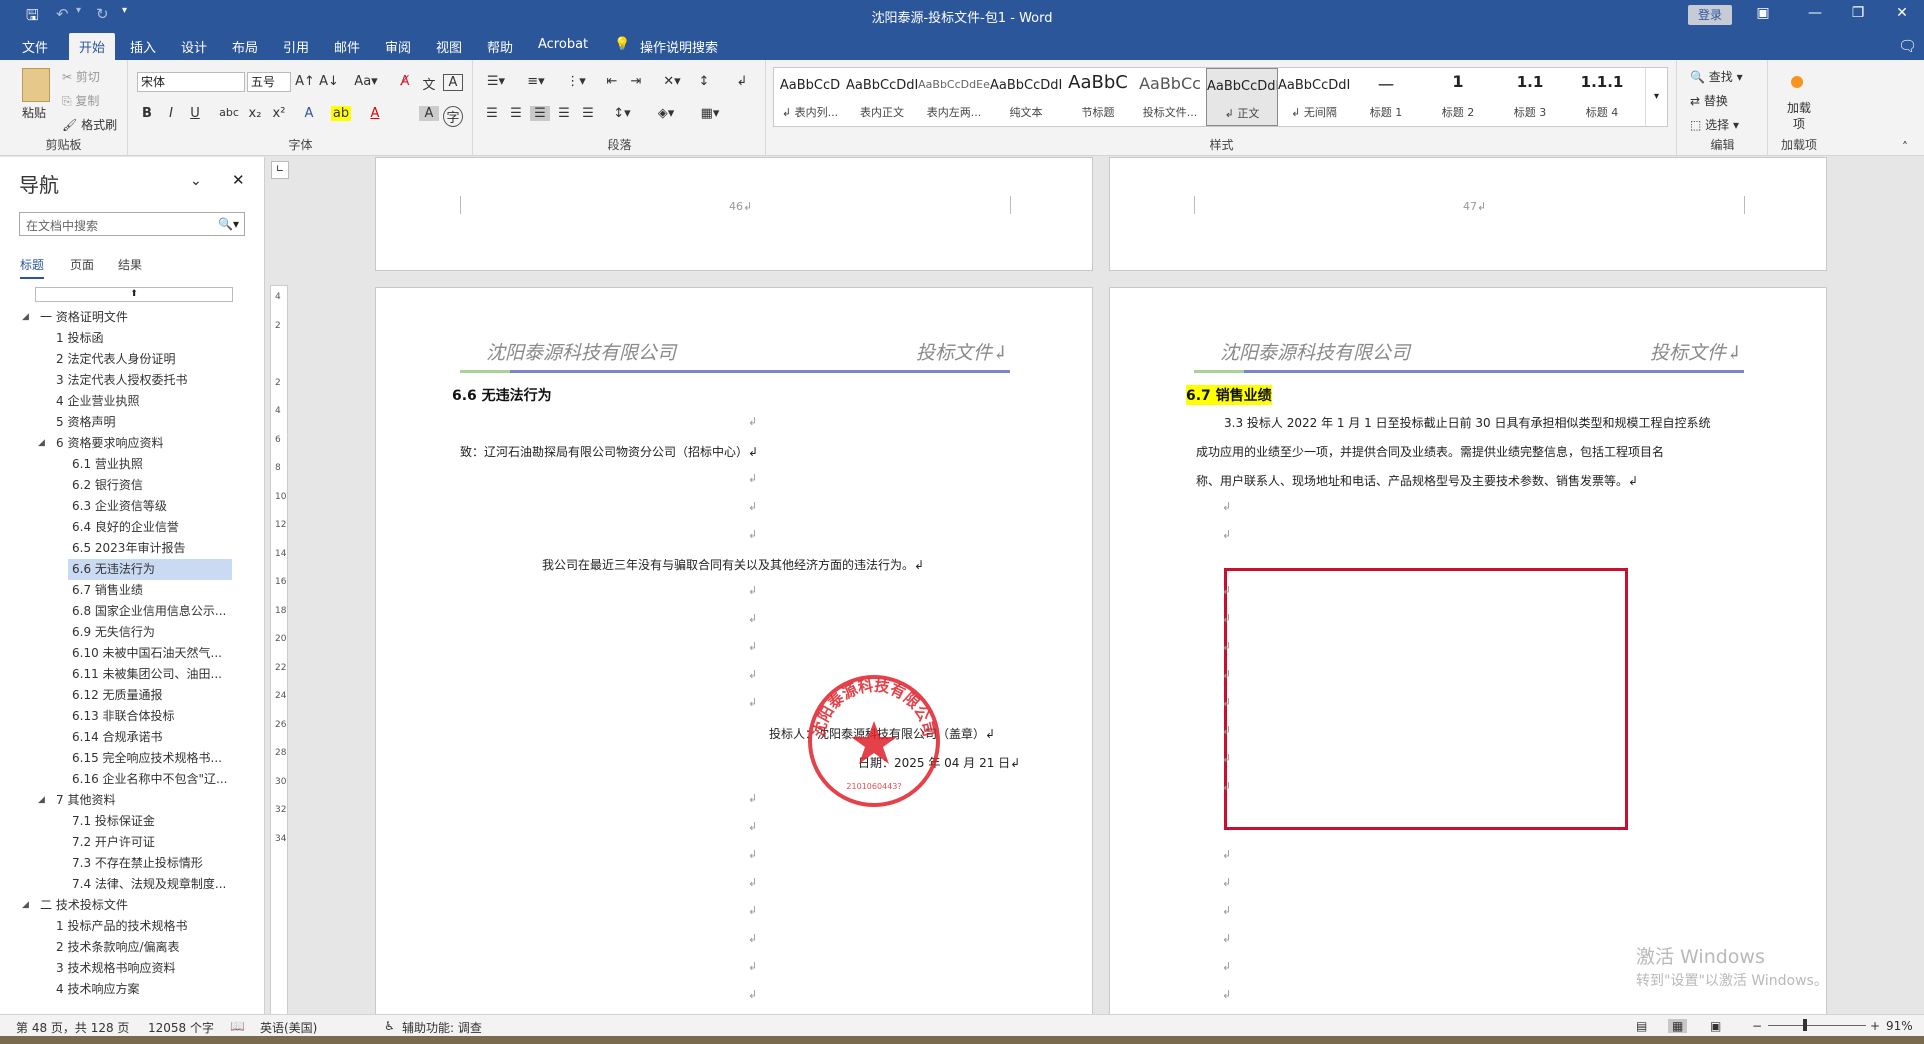 The image size is (1924, 1044). What do you see at coordinates (710, 113) in the screenshot?
I see `borders-icon: ▦▾` at bounding box center [710, 113].